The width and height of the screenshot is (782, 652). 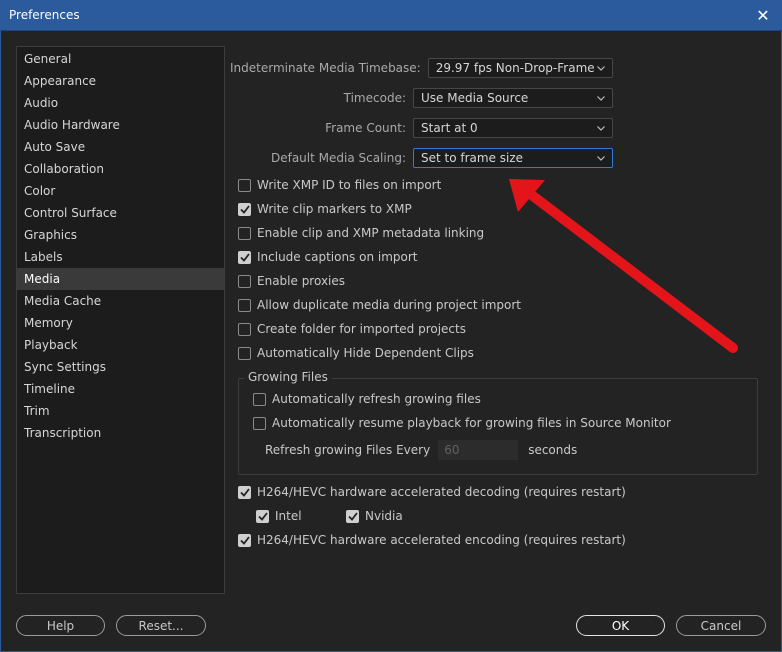 I want to click on refresh-interval-label: Refresh growing Files Every, so click(x=348, y=450).